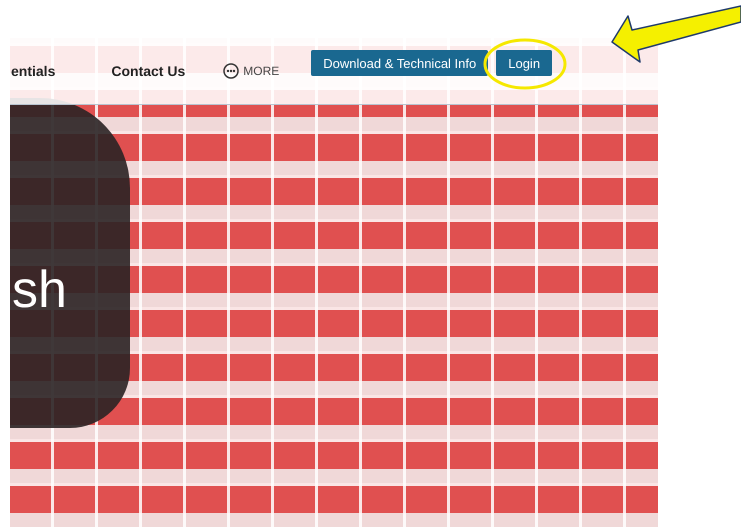  I want to click on more-link: MORE, so click(261, 71).